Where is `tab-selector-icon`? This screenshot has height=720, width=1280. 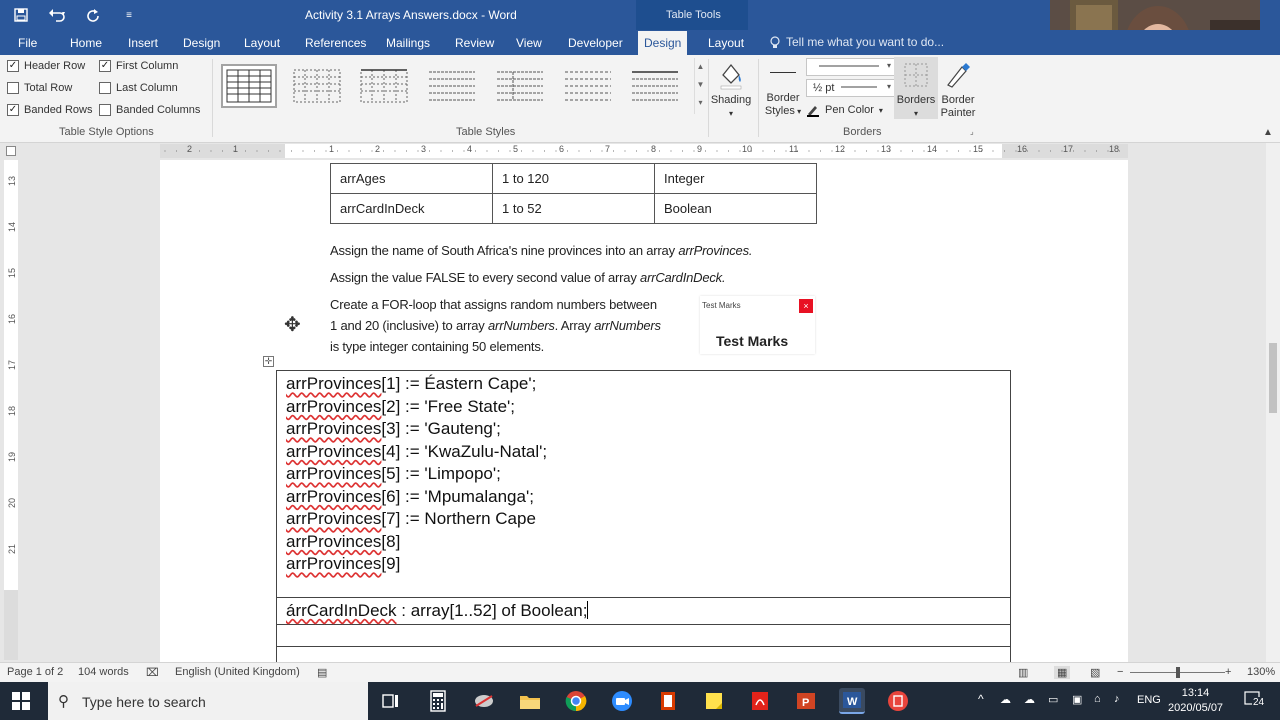 tab-selector-icon is located at coordinates (11, 151).